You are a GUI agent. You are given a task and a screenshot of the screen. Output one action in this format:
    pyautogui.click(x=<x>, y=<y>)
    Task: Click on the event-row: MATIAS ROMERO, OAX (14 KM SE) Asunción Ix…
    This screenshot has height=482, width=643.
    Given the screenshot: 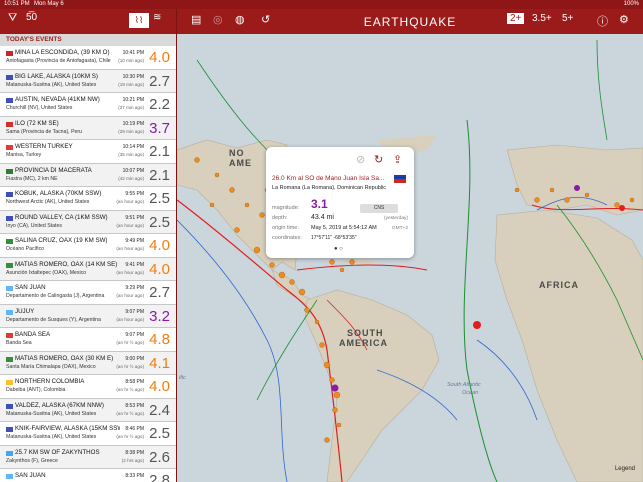 What is the action you would take?
    pyautogui.click(x=88, y=269)
    